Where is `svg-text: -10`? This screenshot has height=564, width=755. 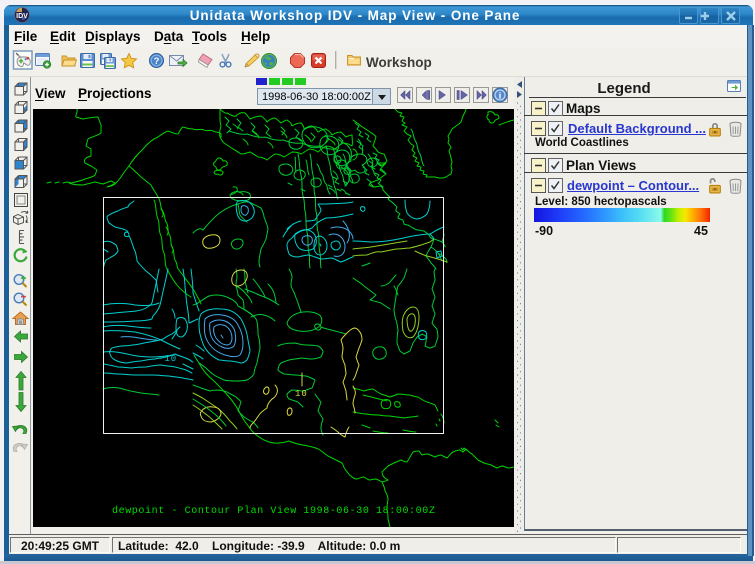 svg-text: -10 is located at coordinates (167, 359).